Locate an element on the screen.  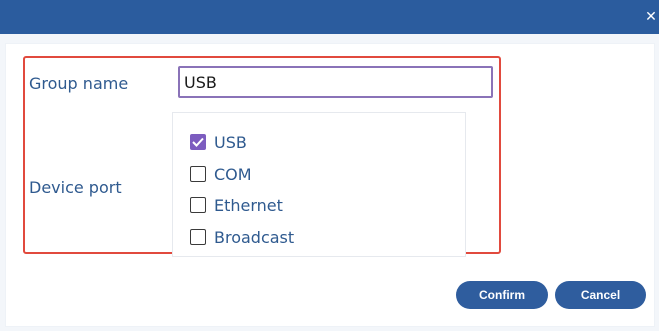
group-name-label: Group name is located at coordinates (79, 83).